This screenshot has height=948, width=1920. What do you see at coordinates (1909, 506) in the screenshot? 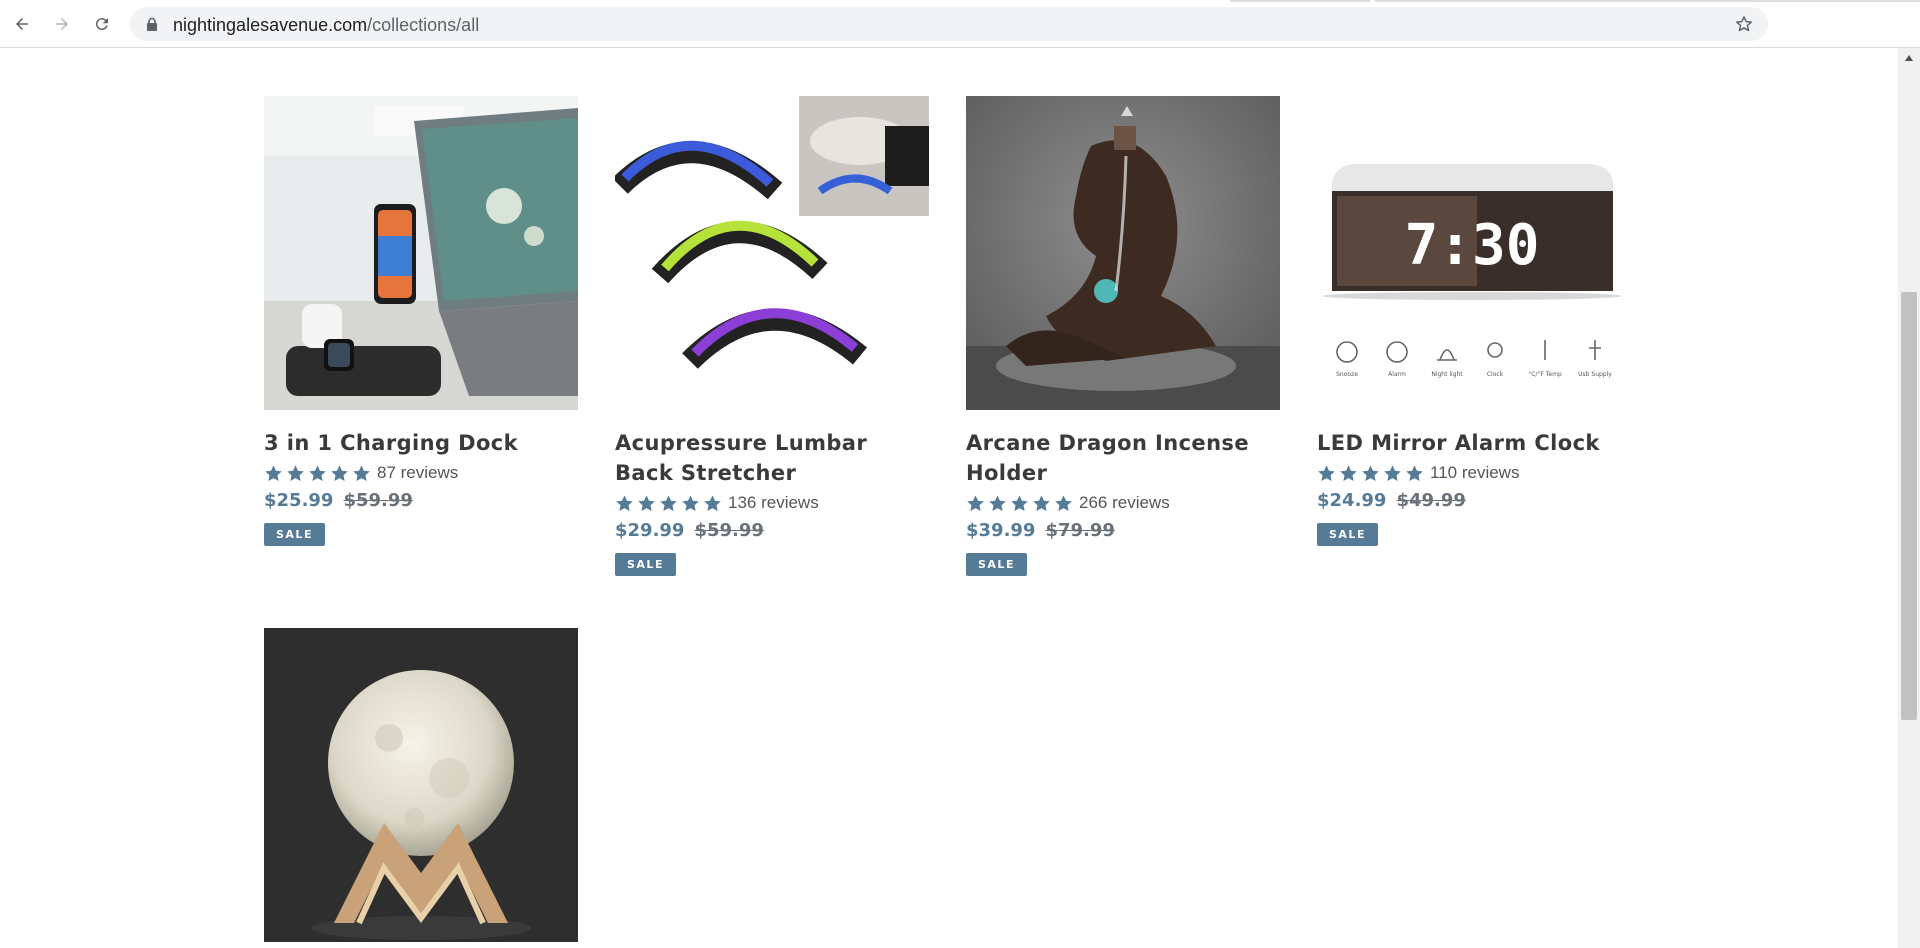
I see `scrollbar-thumb` at bounding box center [1909, 506].